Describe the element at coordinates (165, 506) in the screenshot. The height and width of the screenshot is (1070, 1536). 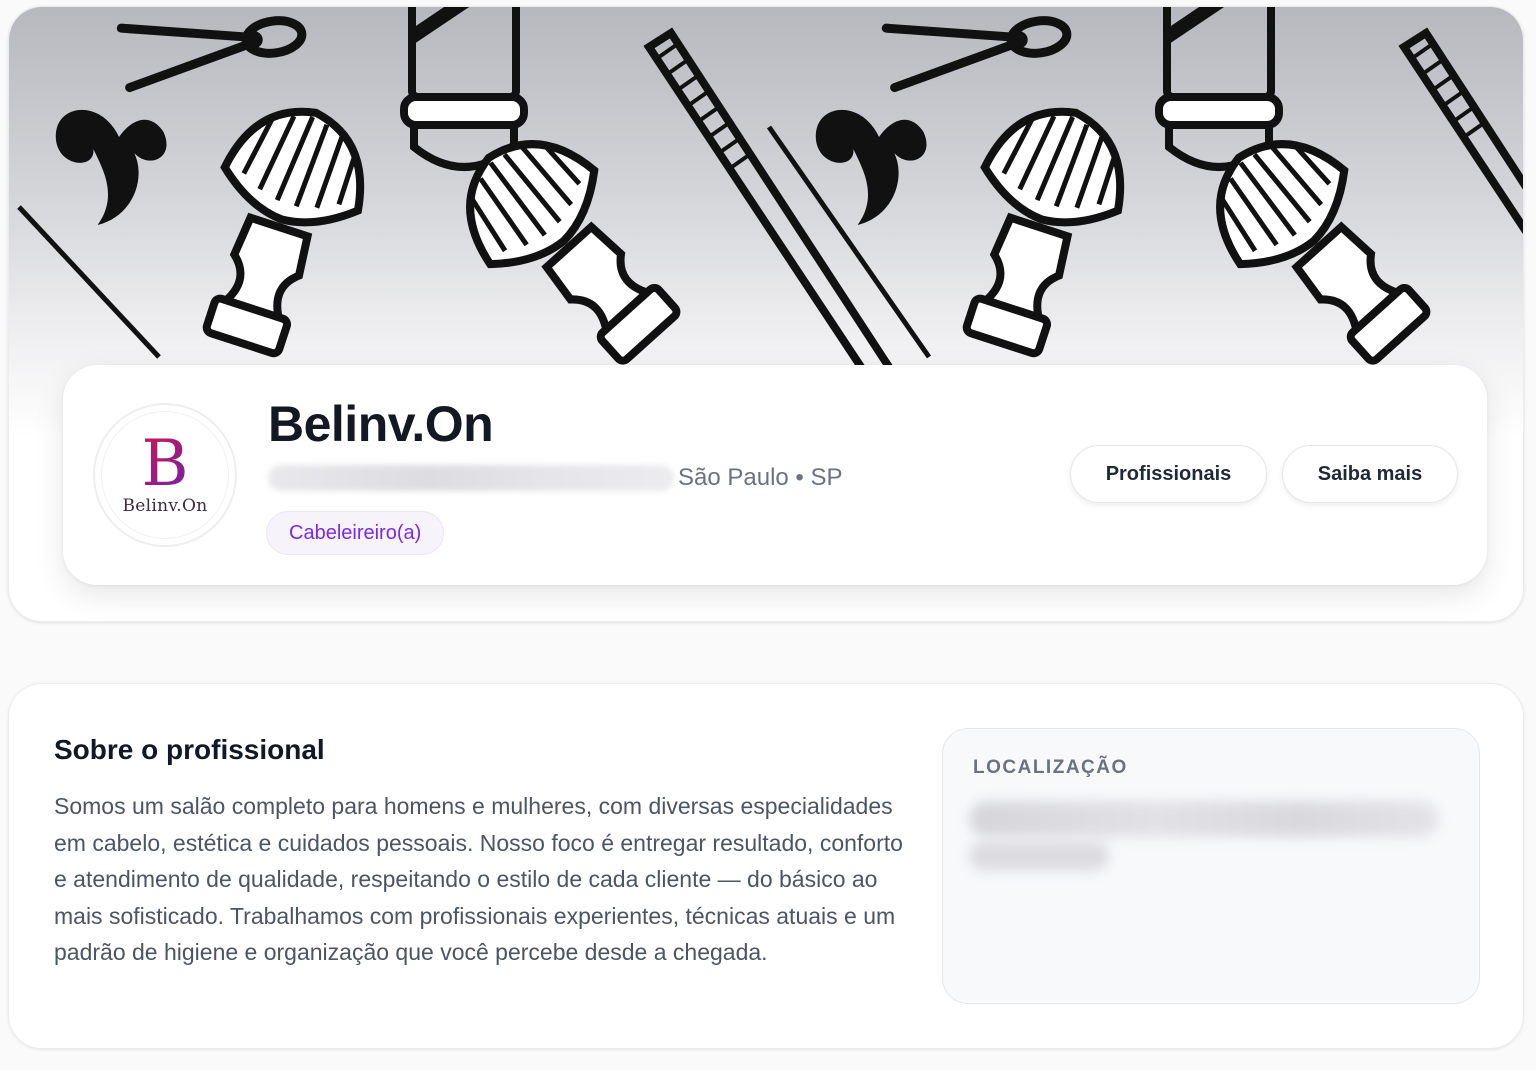
I see `logo-wordmark: Belinv.On` at that location.